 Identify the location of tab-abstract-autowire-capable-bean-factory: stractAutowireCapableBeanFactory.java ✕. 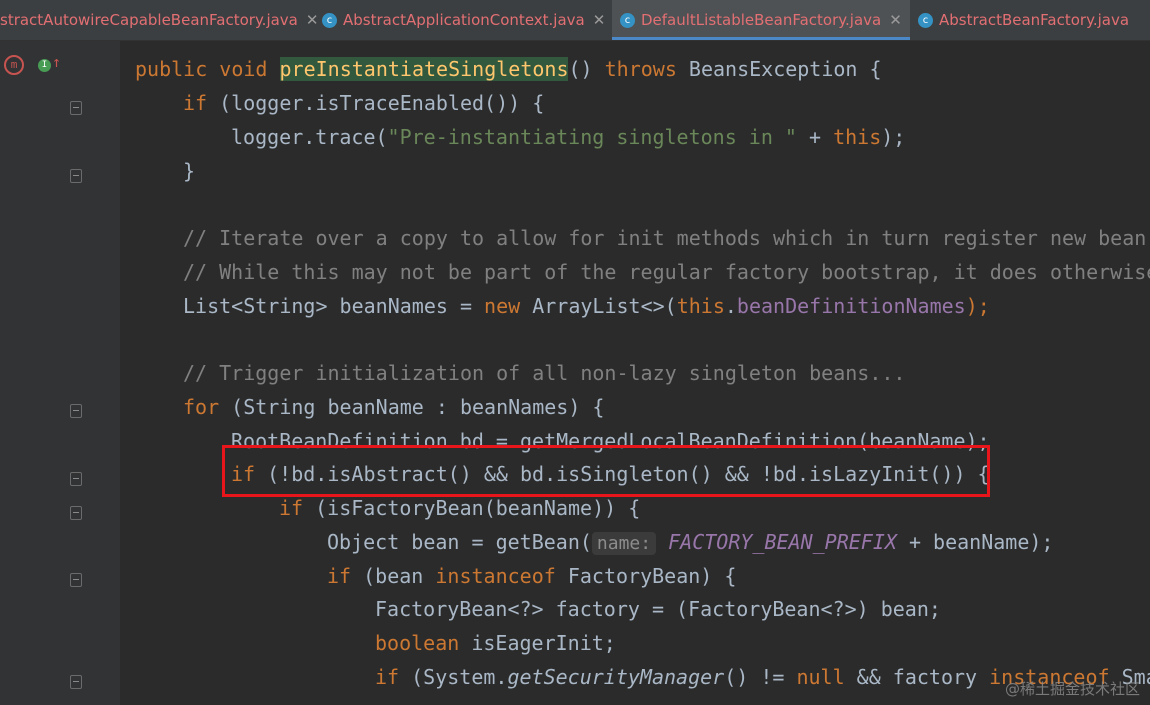
(159, 20).